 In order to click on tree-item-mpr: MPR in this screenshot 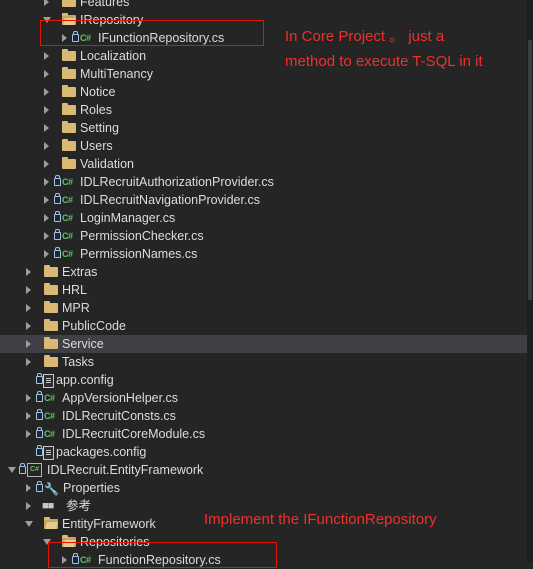, I will do `click(263, 308)`.